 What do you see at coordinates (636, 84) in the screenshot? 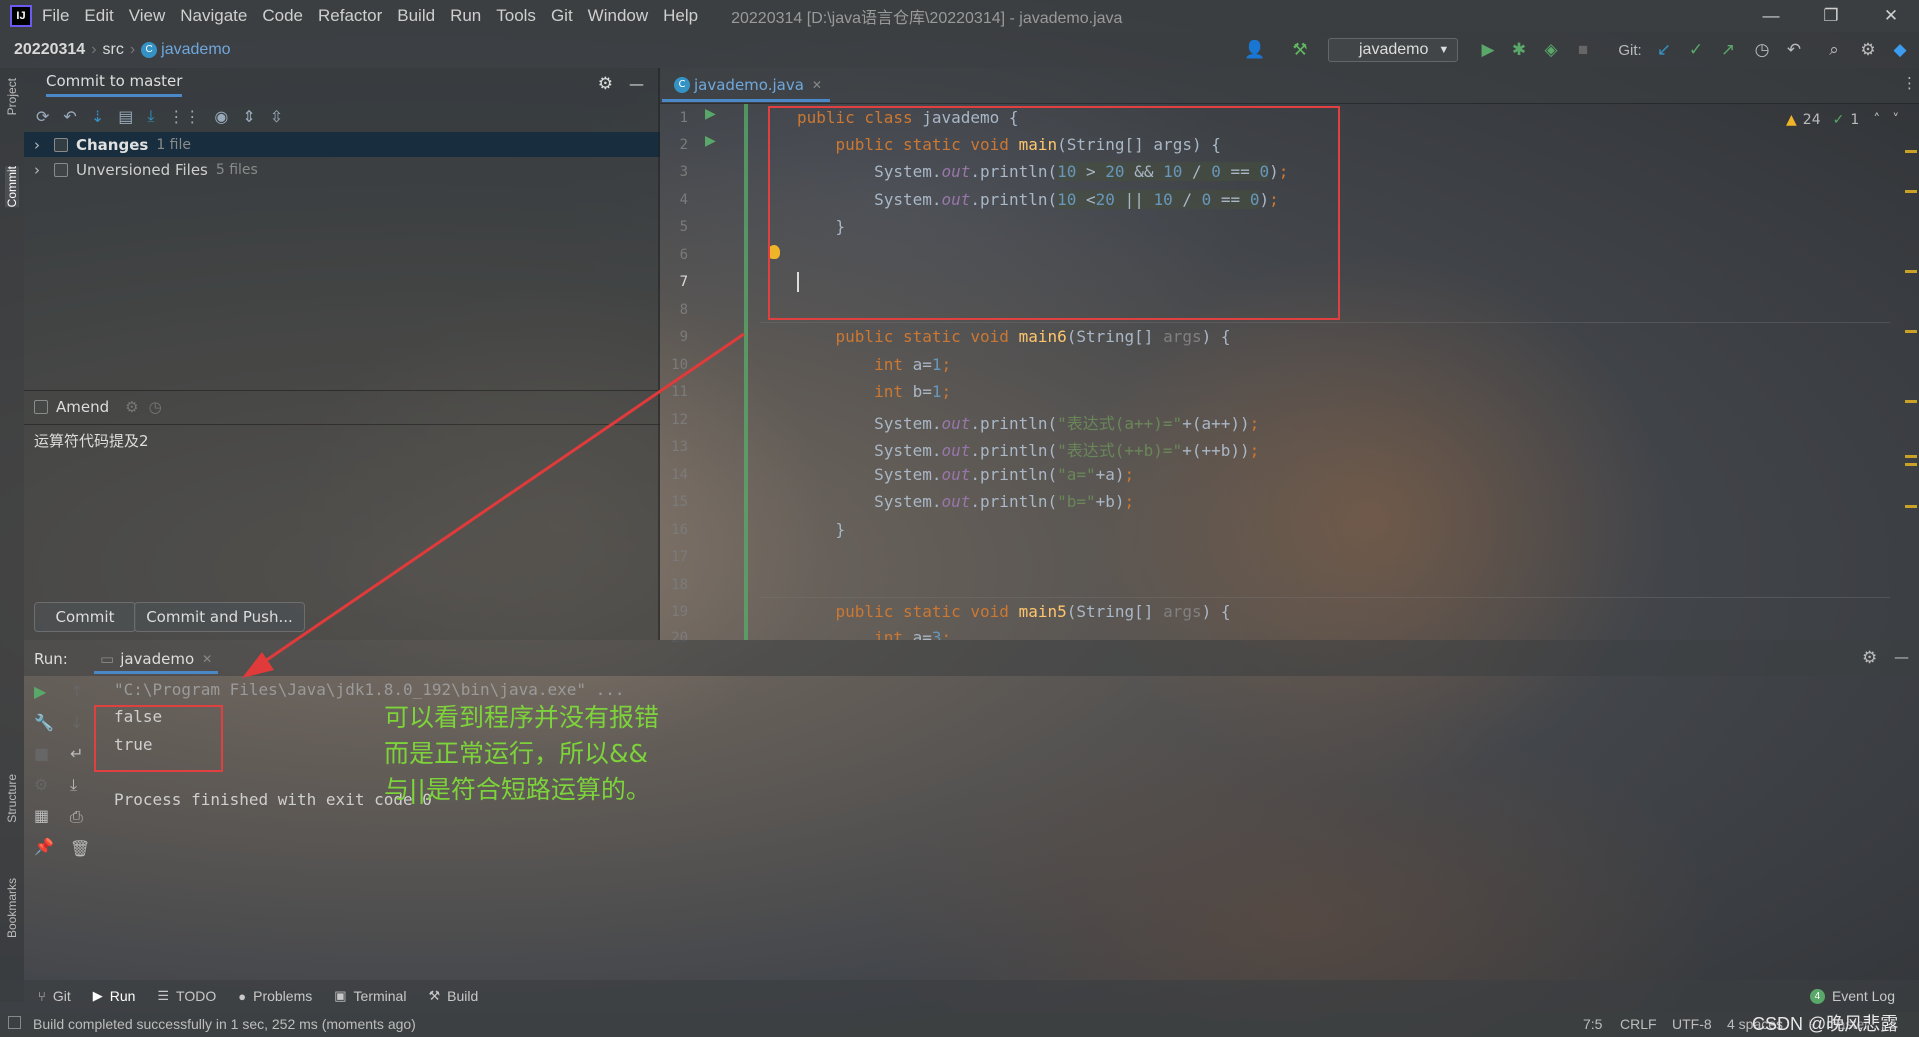
I see `hide-panel-icon: —` at bounding box center [636, 84].